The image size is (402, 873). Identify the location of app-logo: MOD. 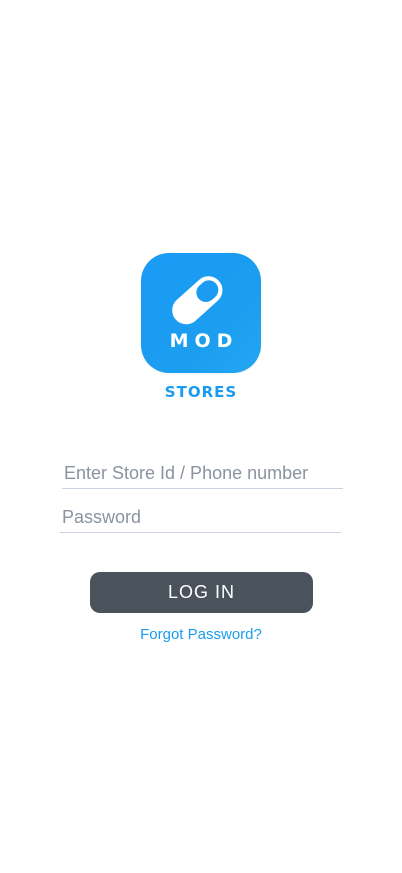
(201, 313).